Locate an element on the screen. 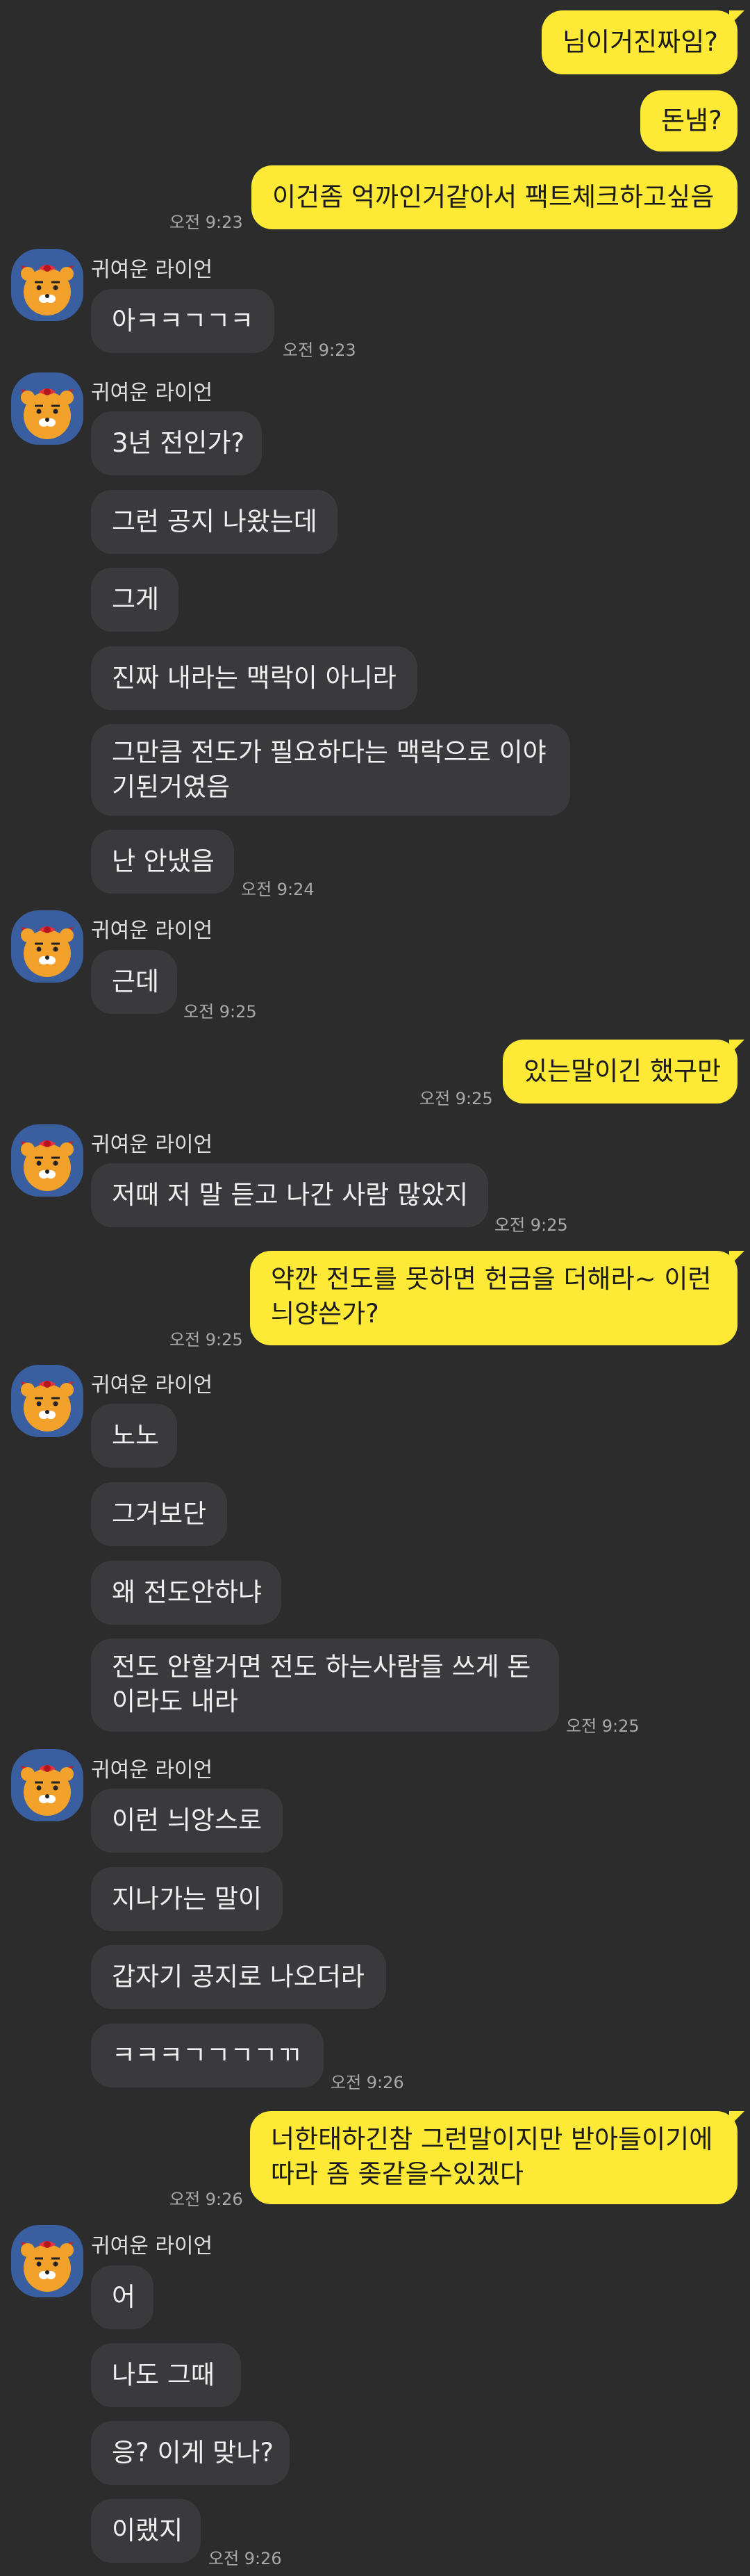 The width and height of the screenshot is (750, 2576). message-text: 이건좀 억까인거같아서 팩트체크하고싶음 is located at coordinates (493, 197).